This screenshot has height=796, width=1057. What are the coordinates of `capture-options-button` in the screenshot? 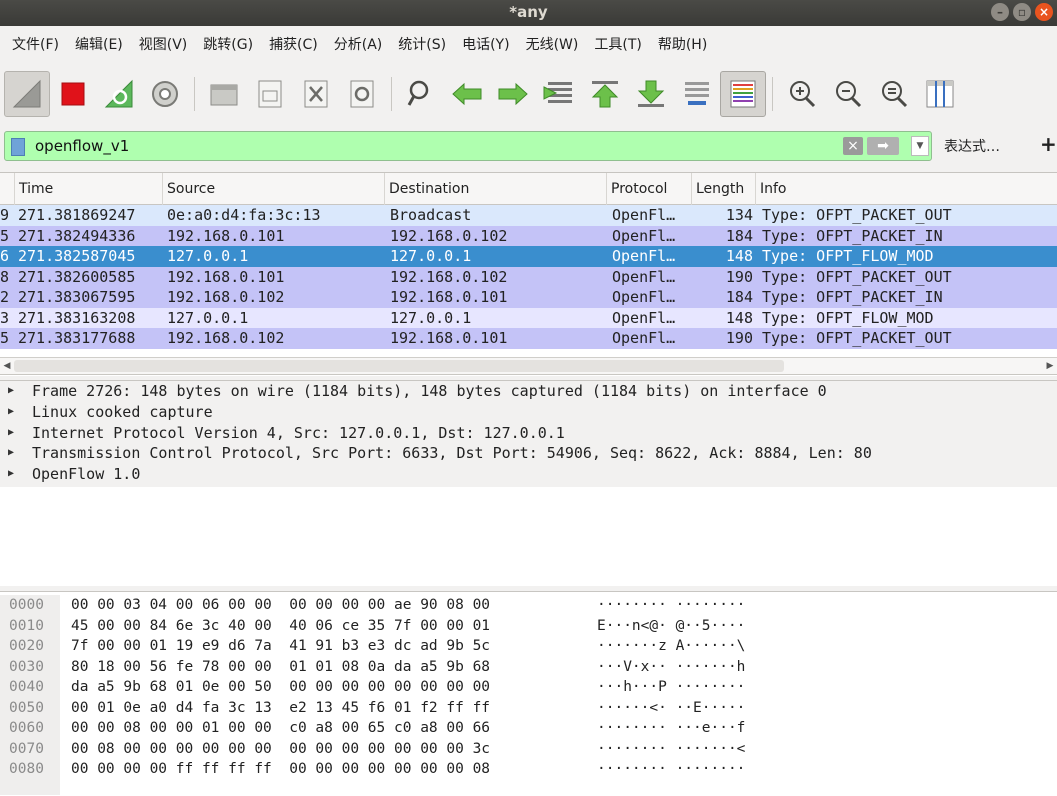 It's located at (165, 94).